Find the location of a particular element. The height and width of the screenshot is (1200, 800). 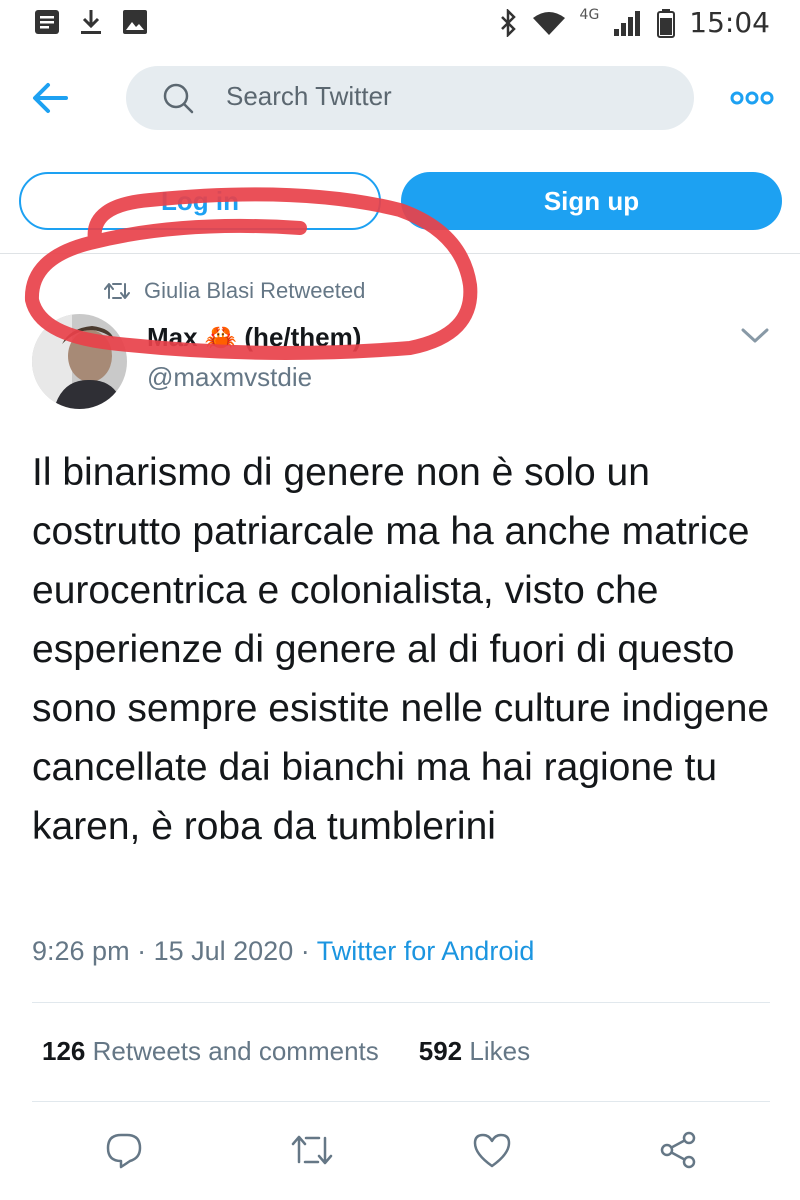

like-button is located at coordinates (492, 1150).